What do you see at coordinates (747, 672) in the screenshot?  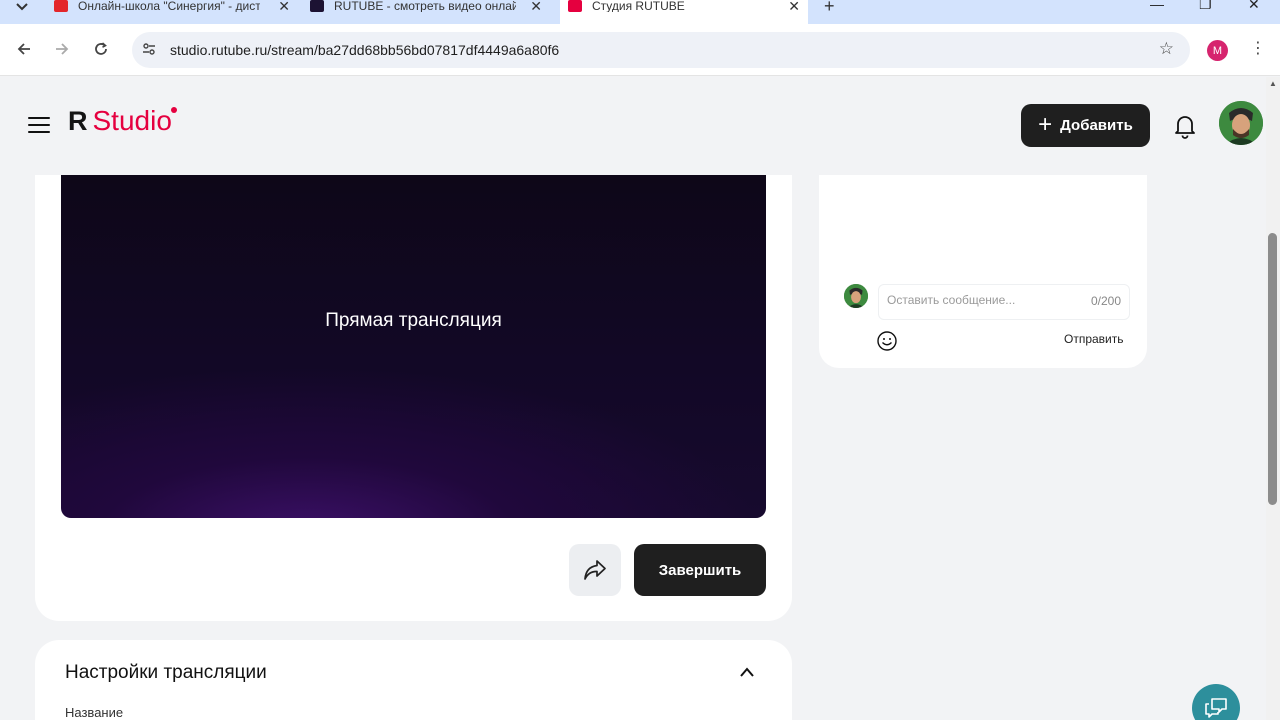 I see `collapse-chevron-up-icon` at bounding box center [747, 672].